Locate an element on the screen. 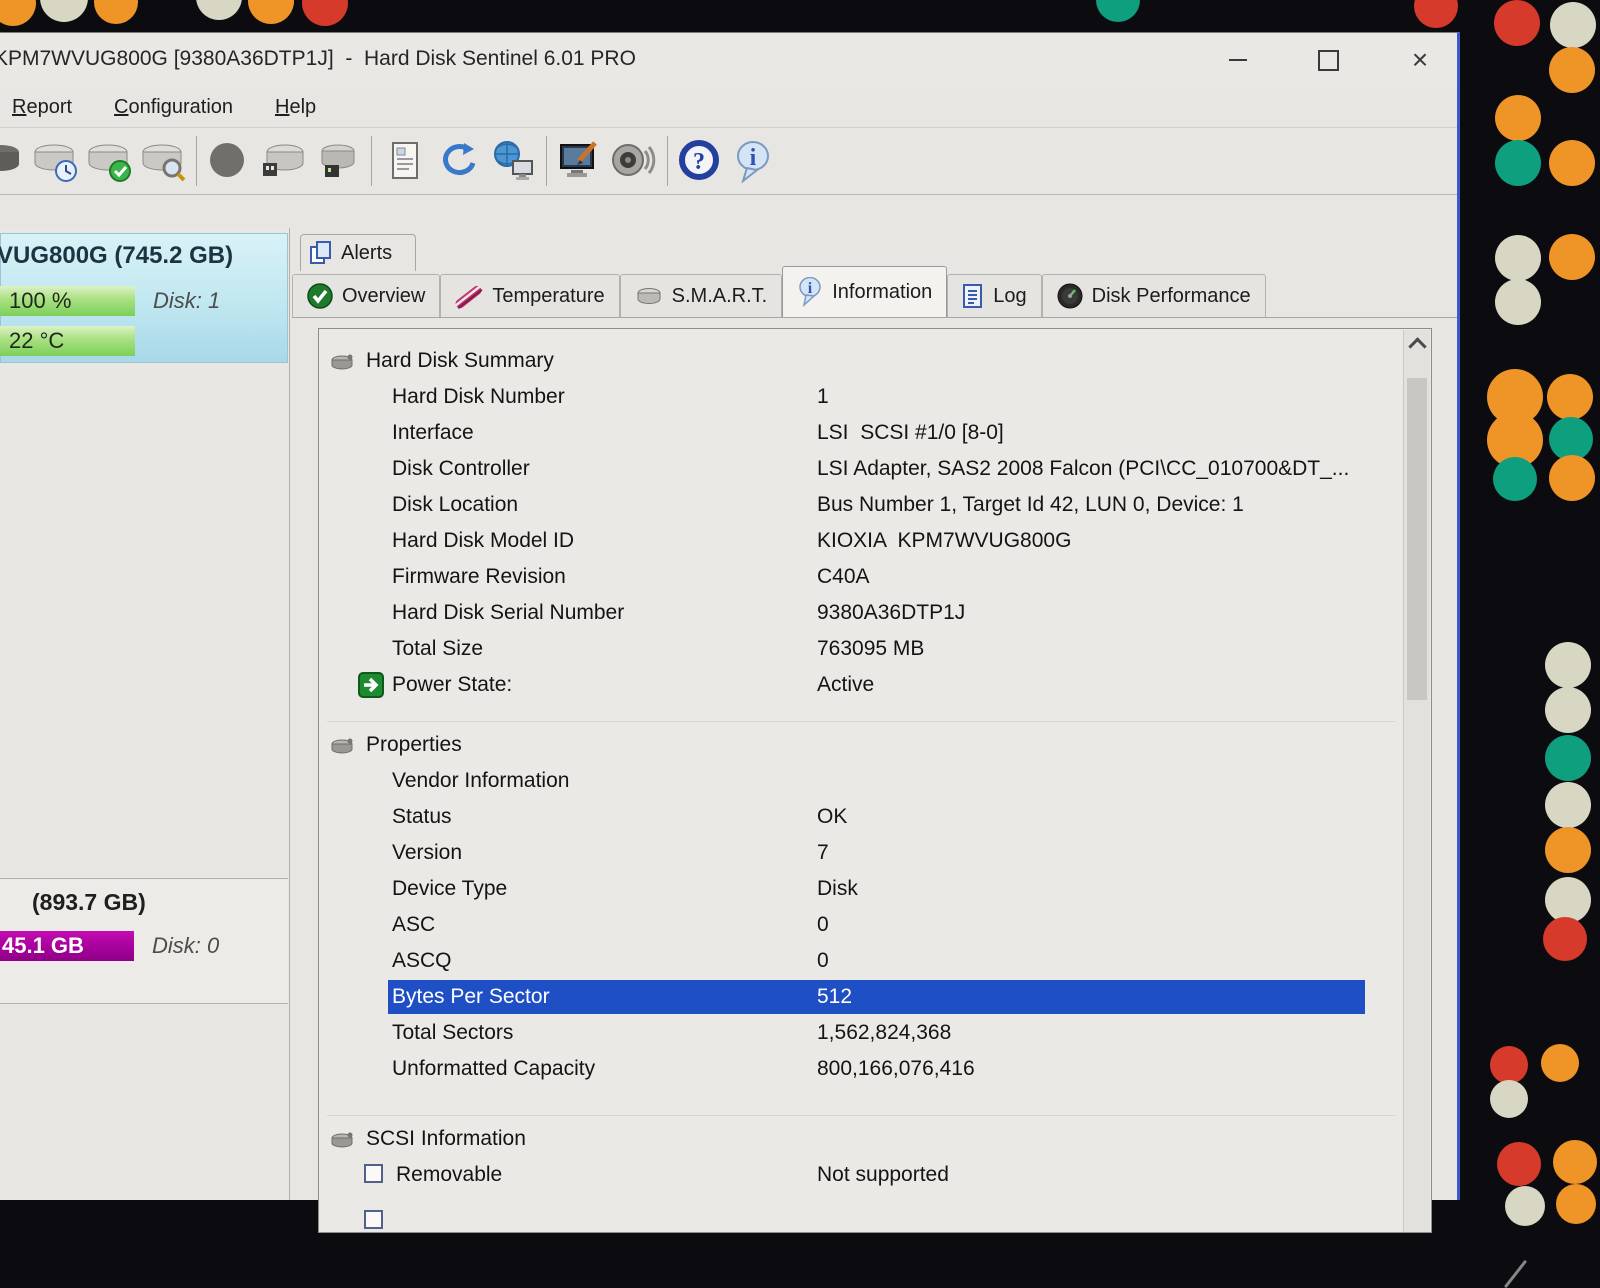  disk-clock-icon is located at coordinates (55, 161).